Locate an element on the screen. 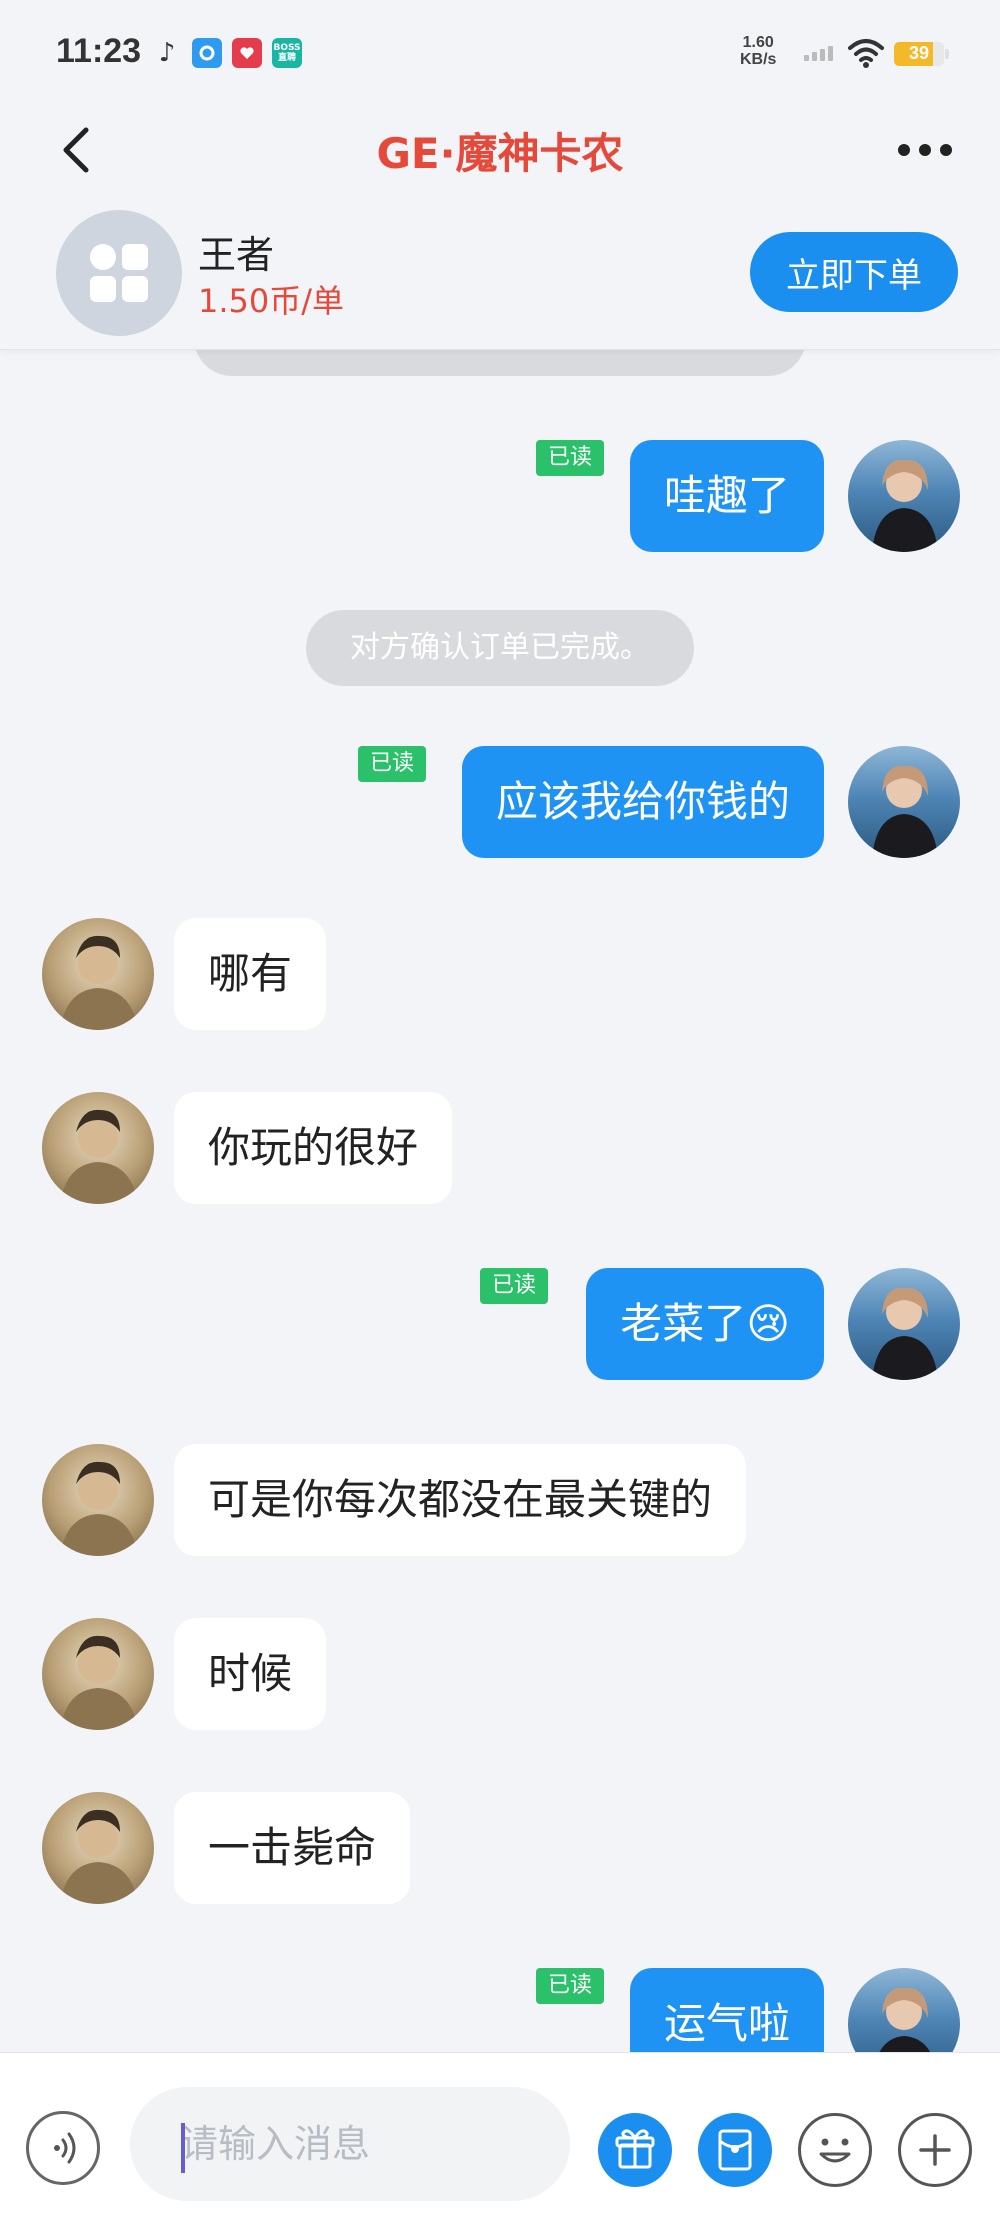 The width and height of the screenshot is (1000, 2222). page-title: GE·魔神卡农 is located at coordinates (500, 153).